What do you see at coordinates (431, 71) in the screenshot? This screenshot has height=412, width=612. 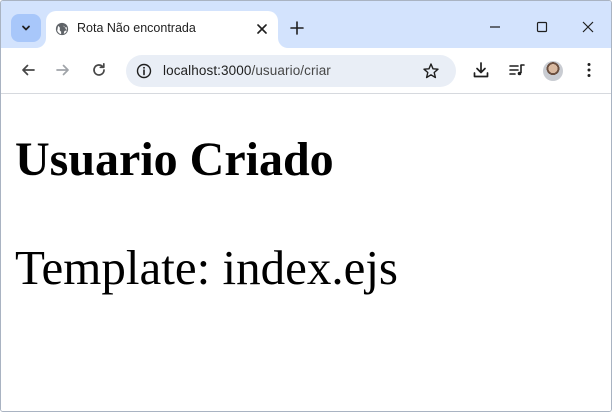 I see `star-icon` at bounding box center [431, 71].